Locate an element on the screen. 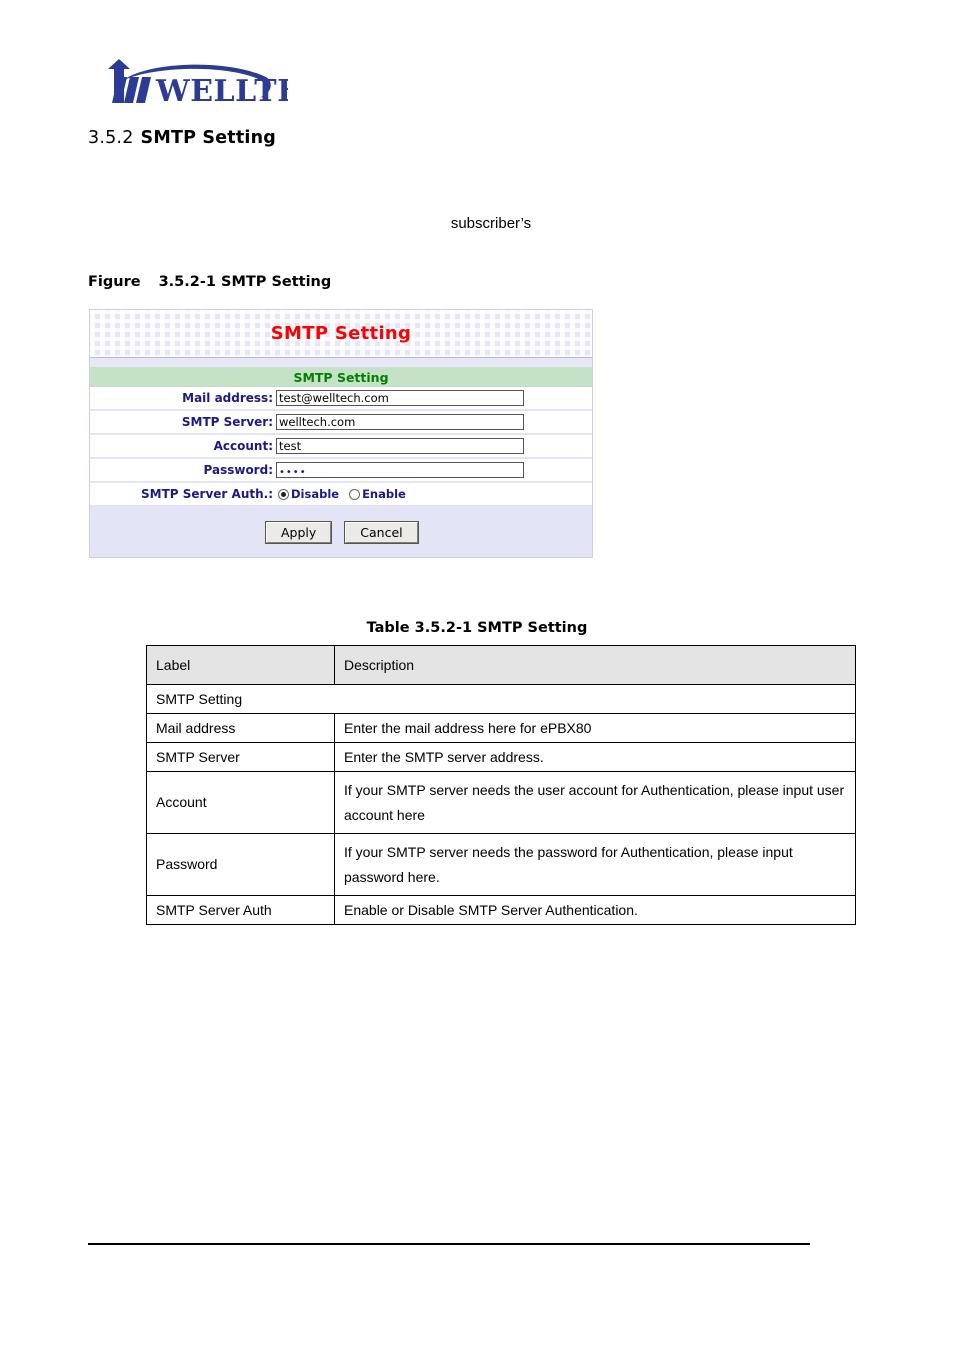  panel-title: SMTP Setting is located at coordinates (341, 333).